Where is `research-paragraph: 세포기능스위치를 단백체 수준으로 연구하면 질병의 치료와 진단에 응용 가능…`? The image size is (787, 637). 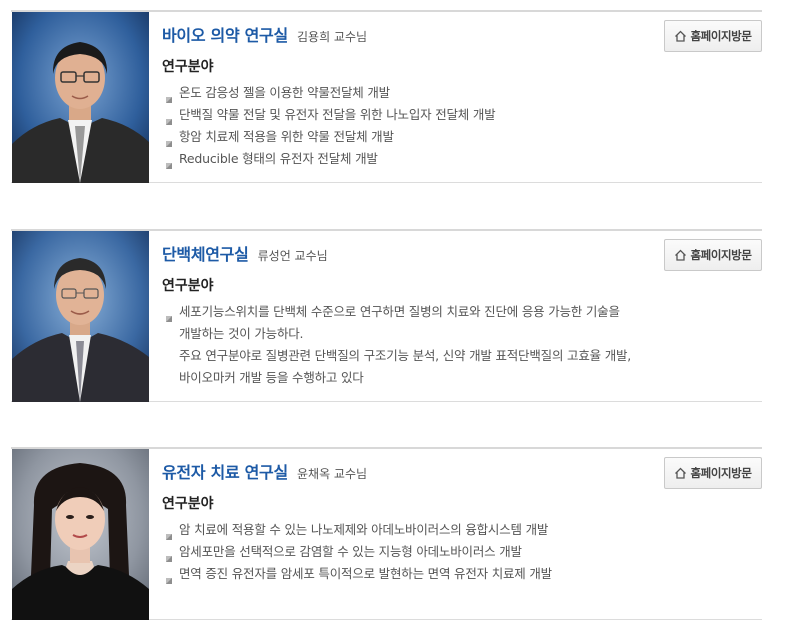 research-paragraph: 세포기능스위치를 단백체 수준으로 연구하면 질병의 치료와 진단에 응용 가능… is located at coordinates (396, 345).